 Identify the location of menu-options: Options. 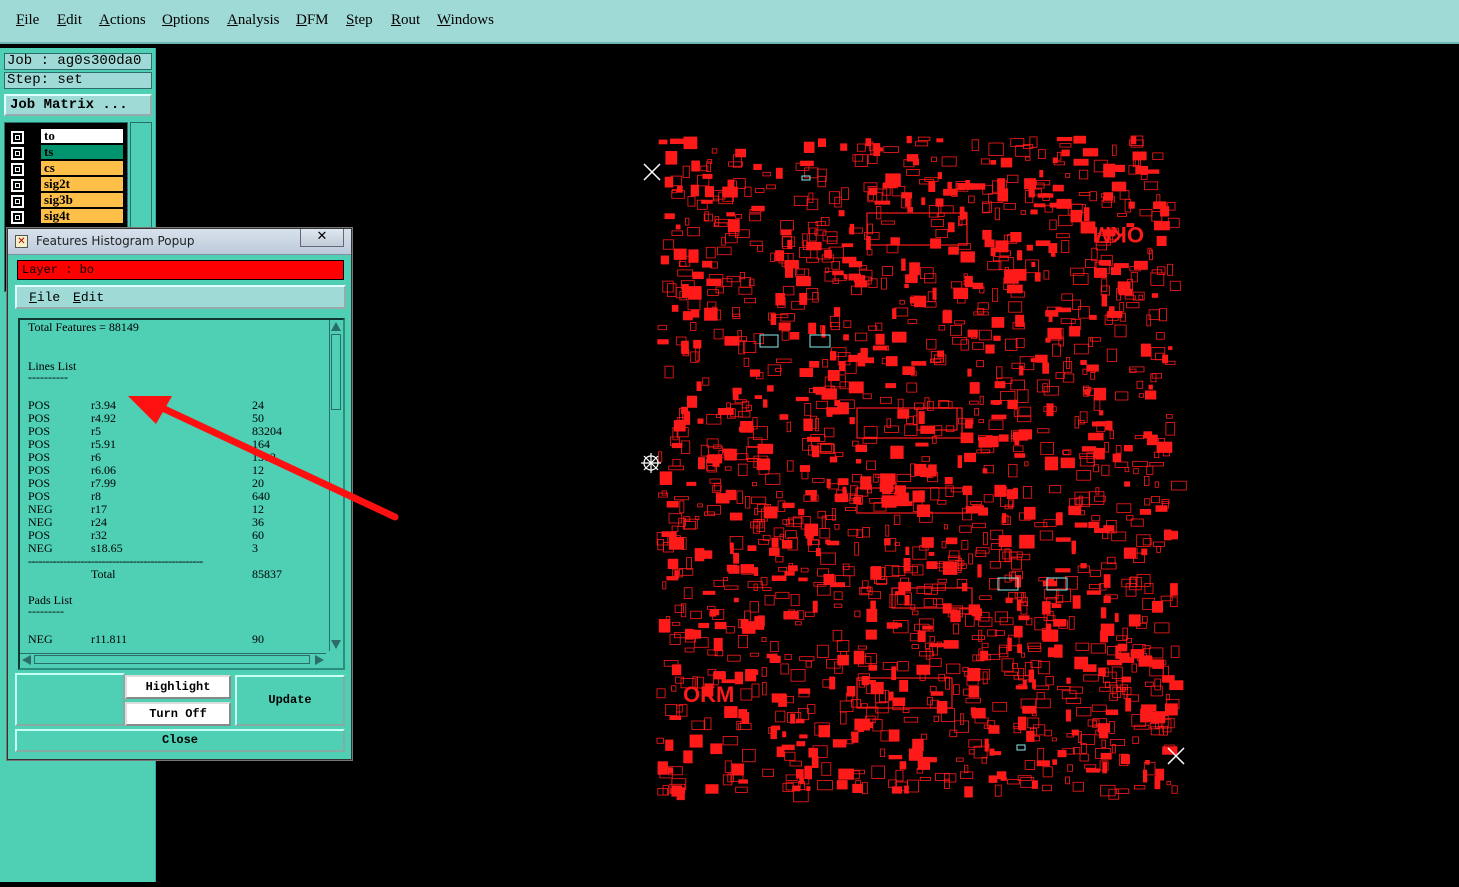
(186, 20).